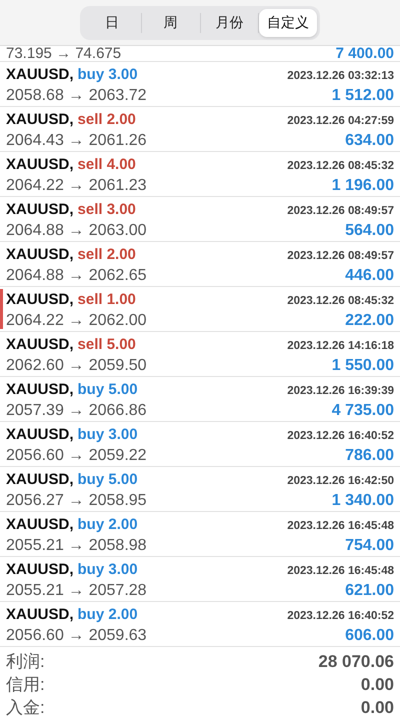 This screenshot has height=725, width=400. Describe the element at coordinates (363, 366) in the screenshot. I see `profit-value: 1 550.00` at that location.